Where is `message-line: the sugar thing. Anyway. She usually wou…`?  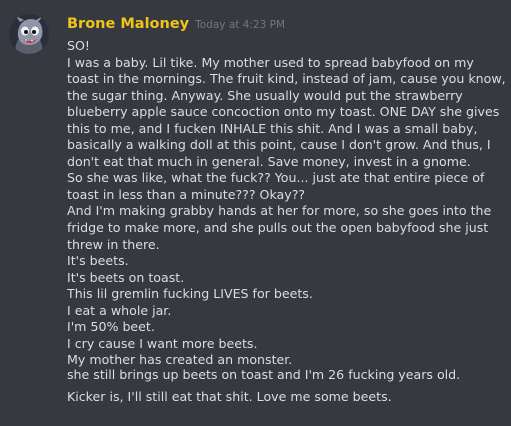
message-line: the sugar thing. Anyway. She usually wou… is located at coordinates (265, 95).